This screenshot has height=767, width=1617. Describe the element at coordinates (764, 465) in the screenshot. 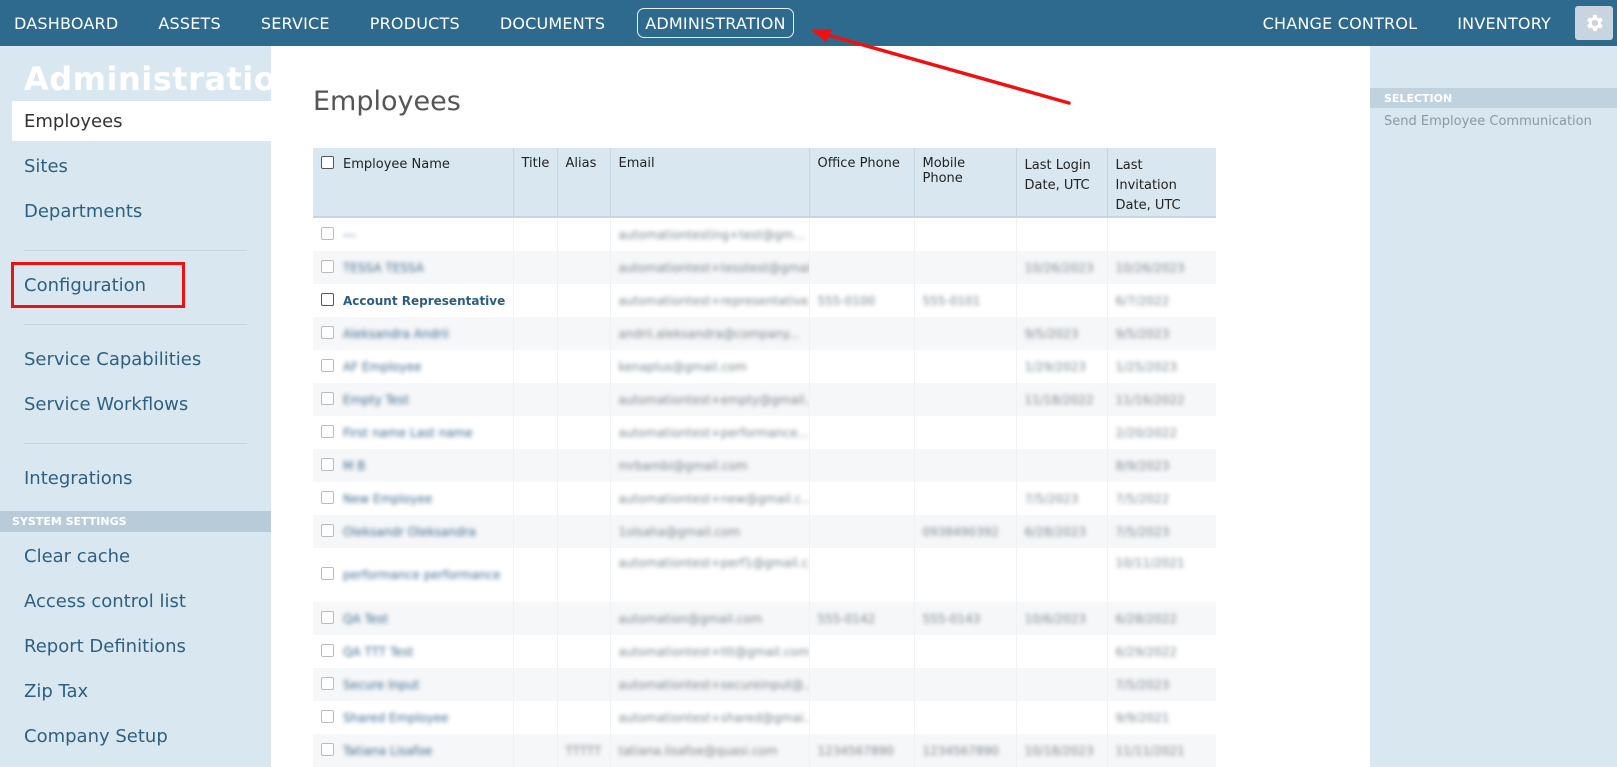

I see `table-row: M B mrbambi@gmail.com 8/9/2023` at that location.